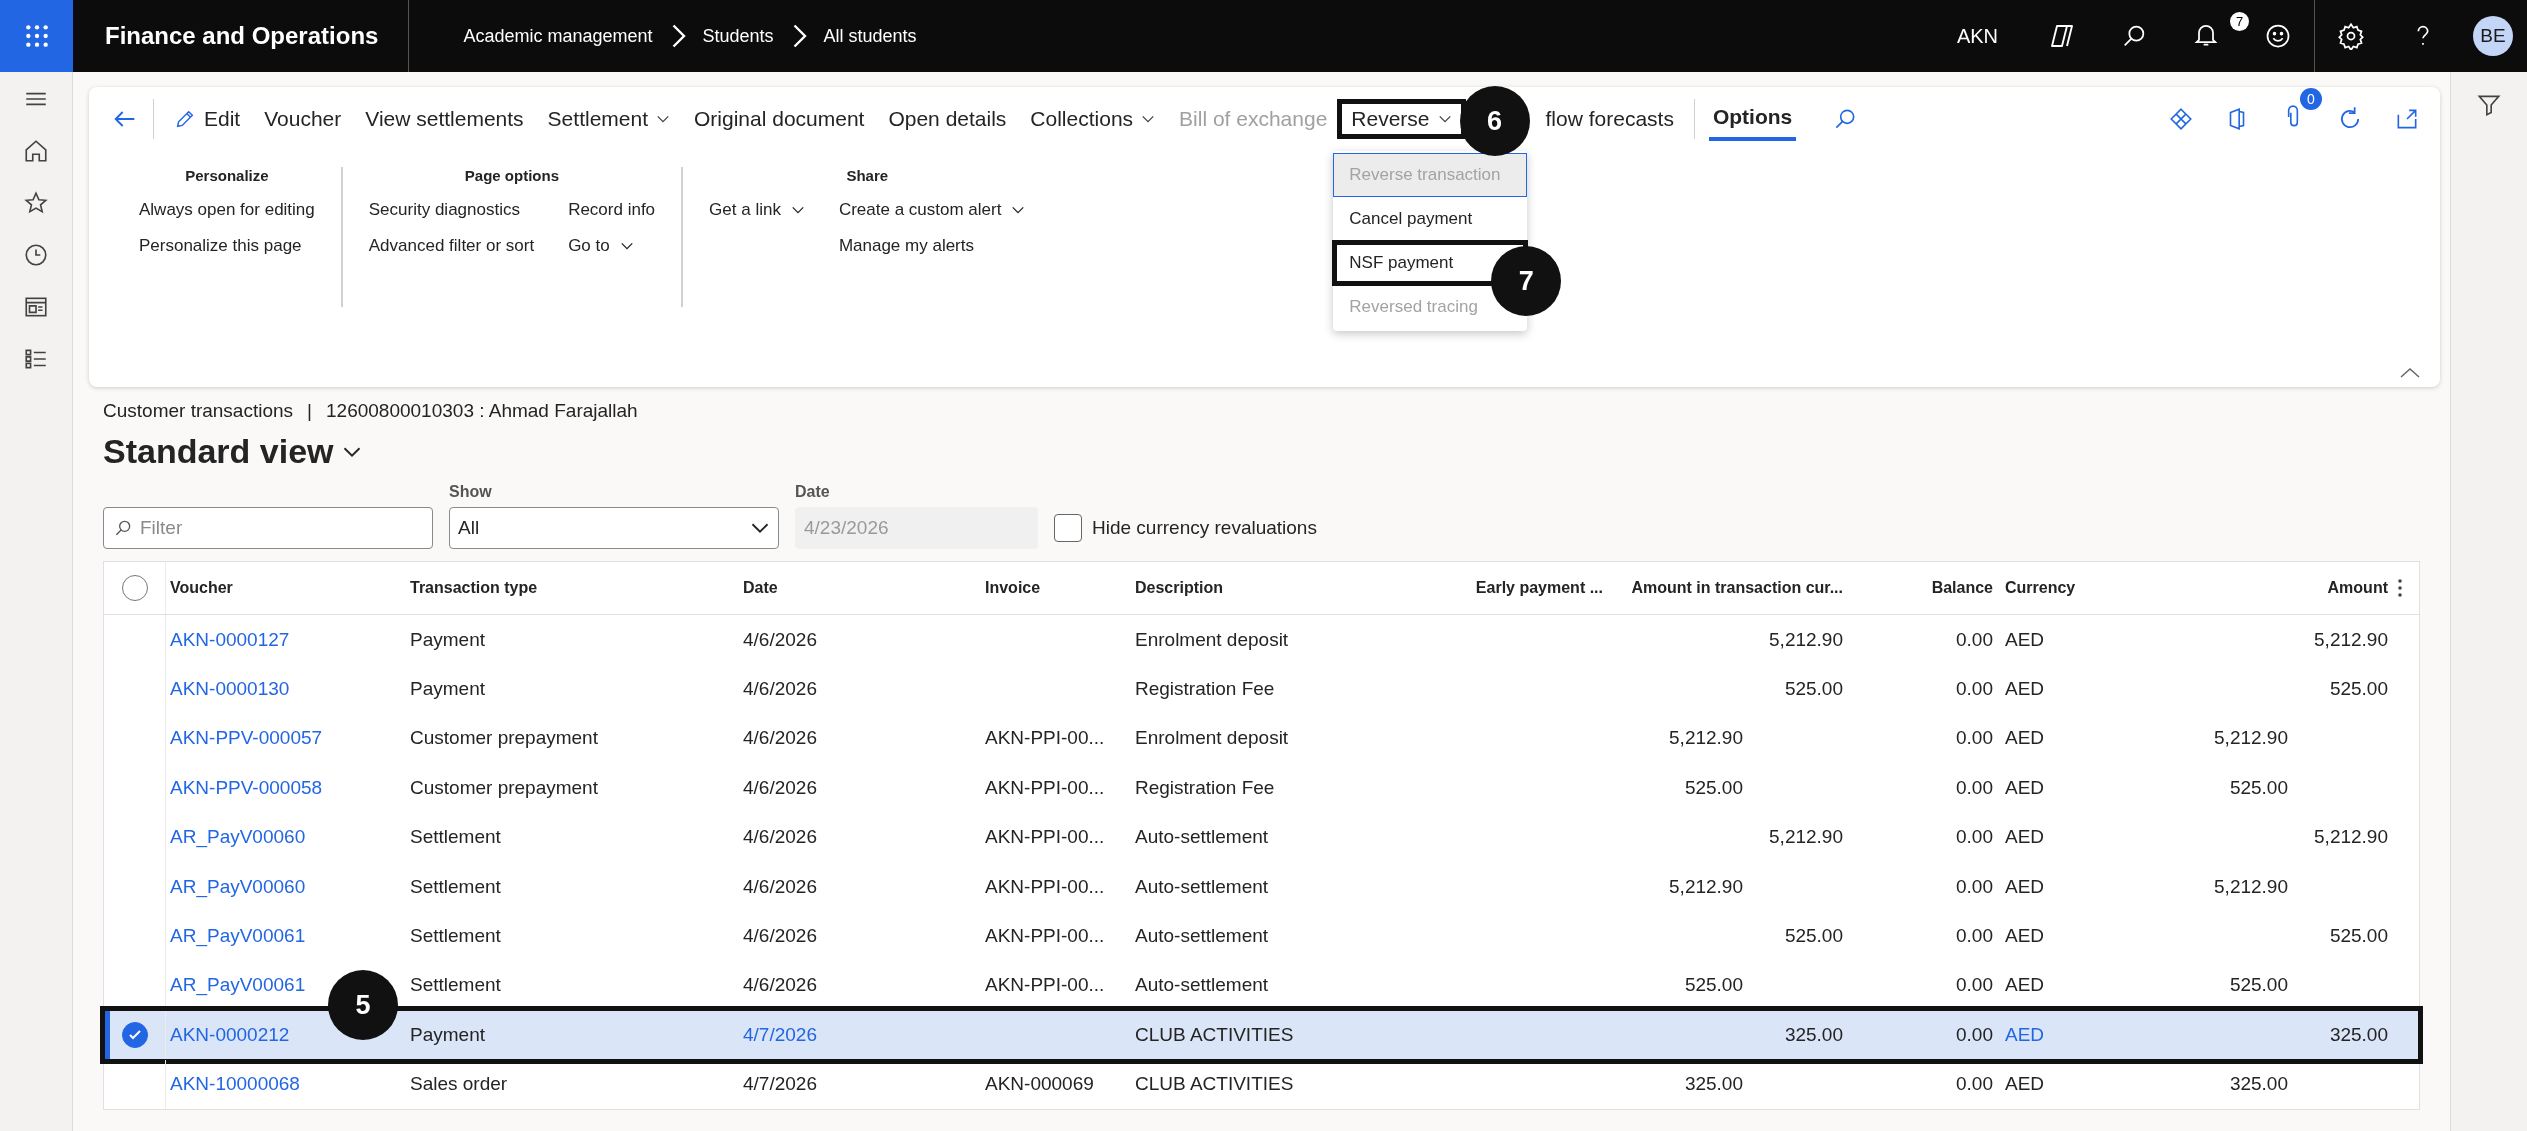 This screenshot has height=1131, width=2527. I want to click on step-tooltip: 5, so click(363, 1005).